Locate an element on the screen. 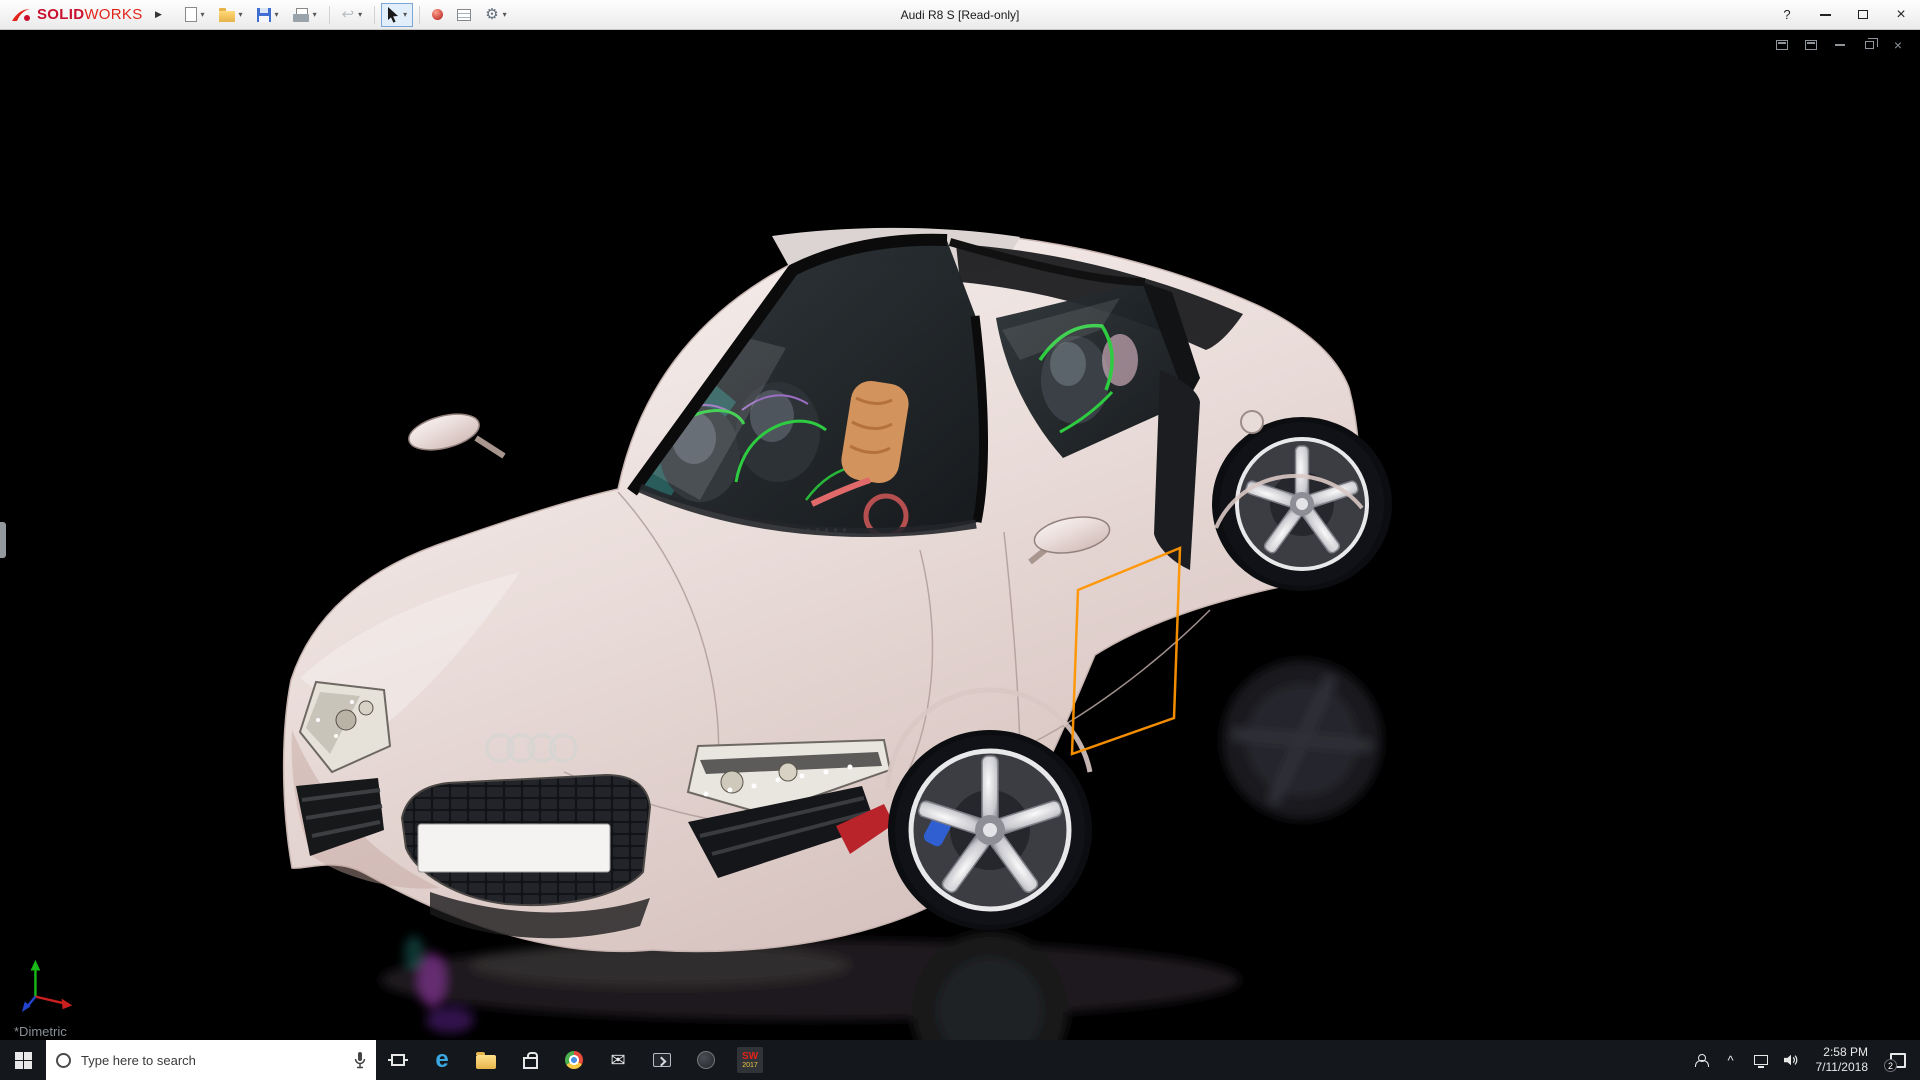 This screenshot has width=1920, height=1080. save-button: ▾ is located at coordinates (268, 15).